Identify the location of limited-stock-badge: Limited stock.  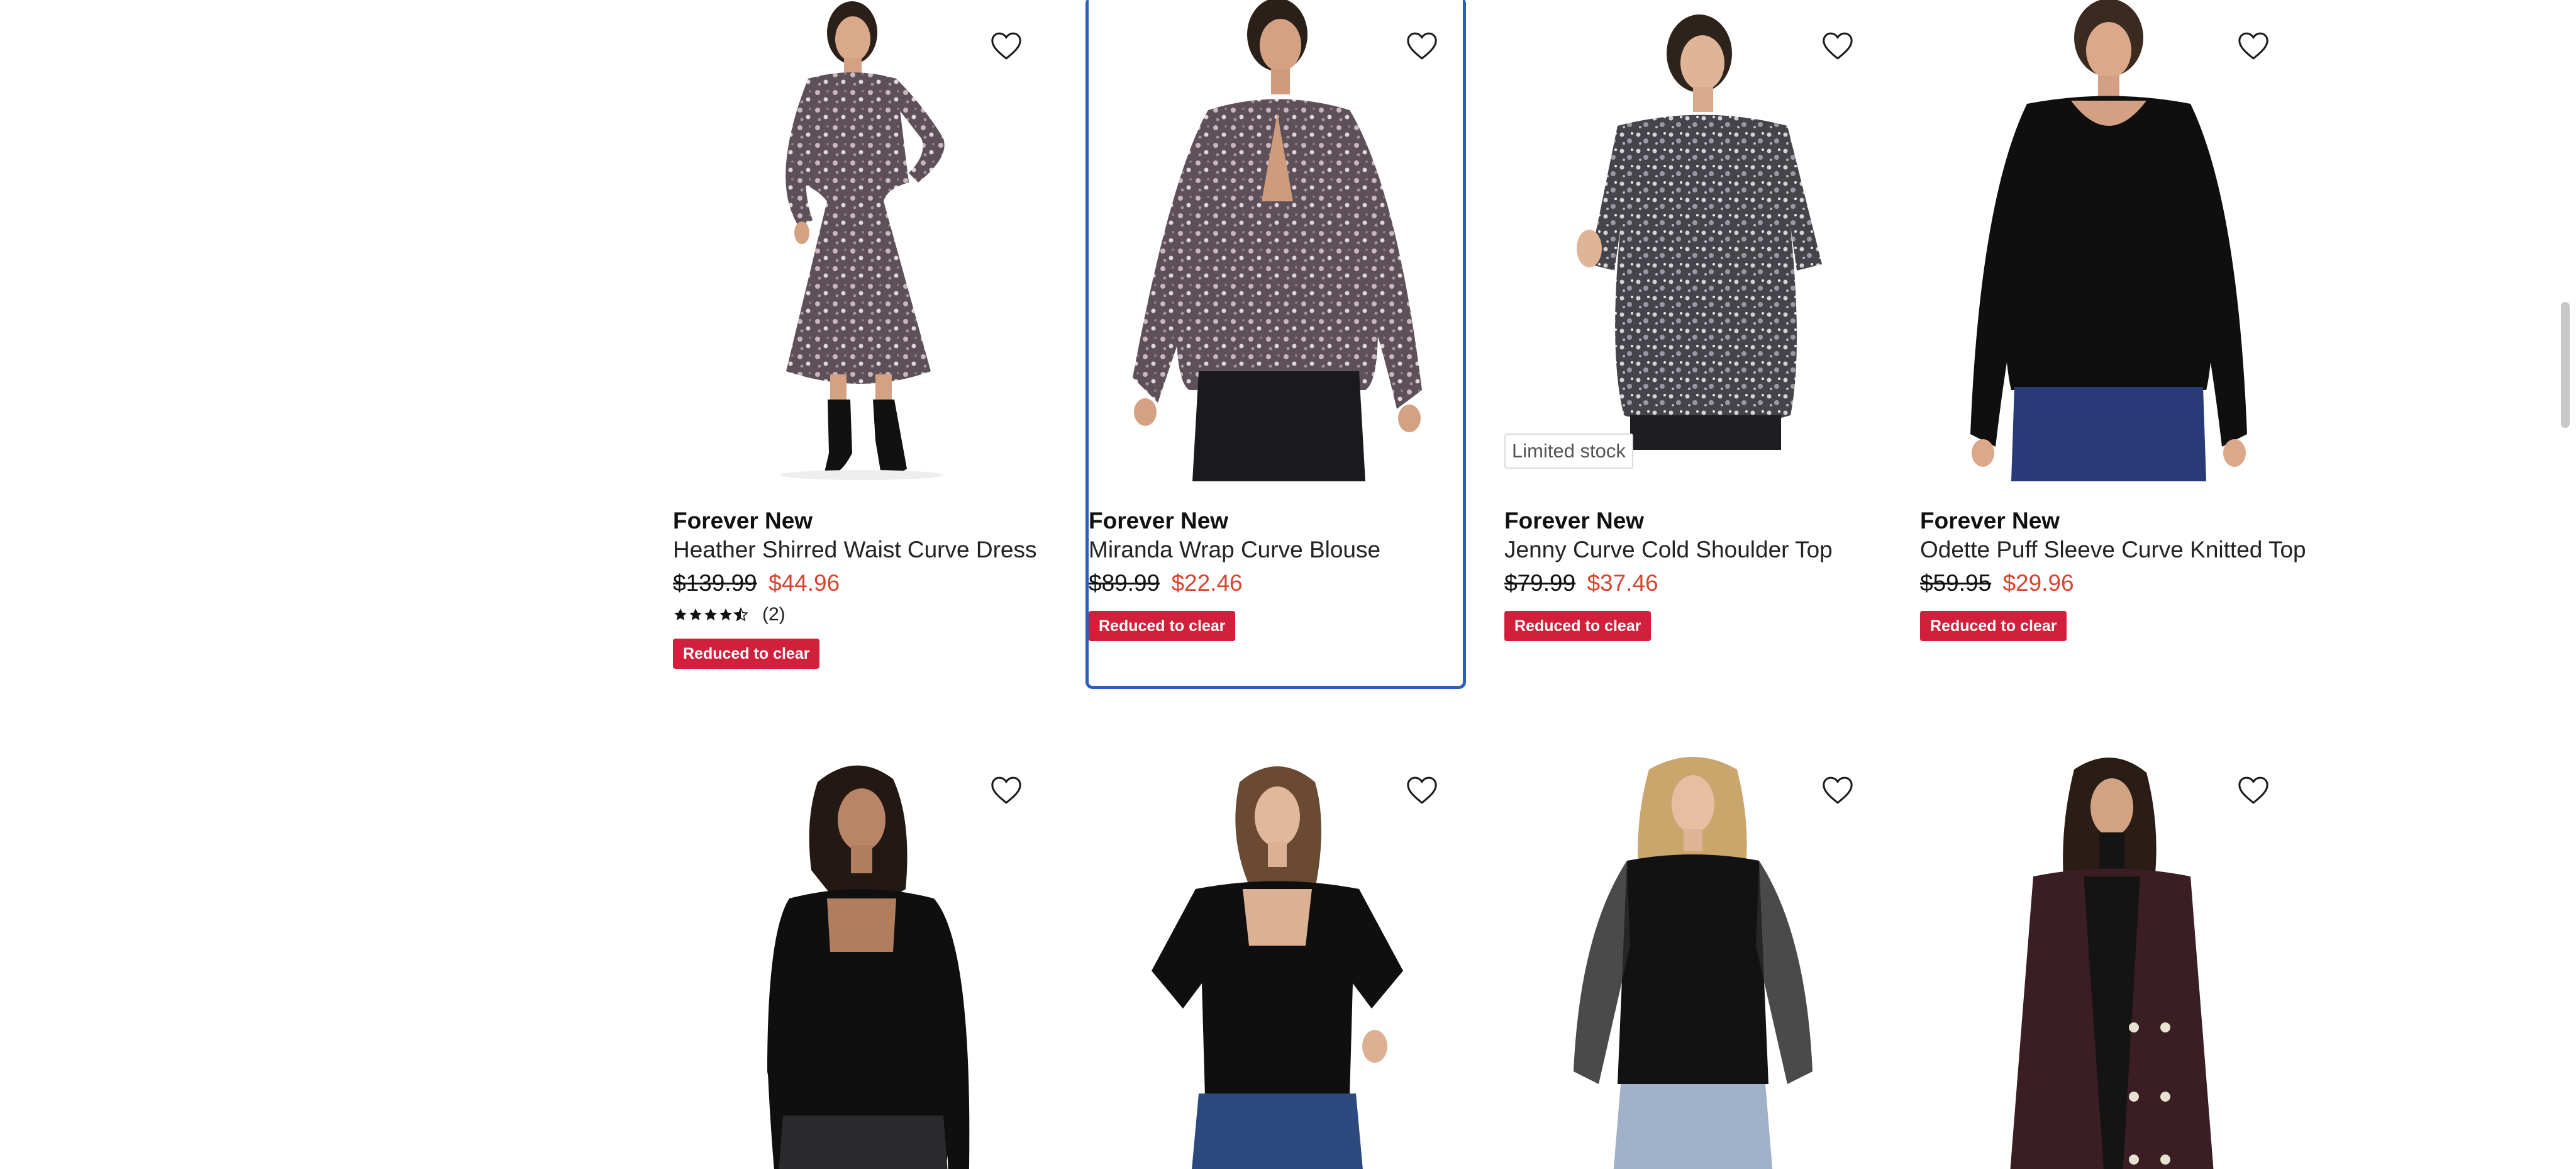
(1568, 451).